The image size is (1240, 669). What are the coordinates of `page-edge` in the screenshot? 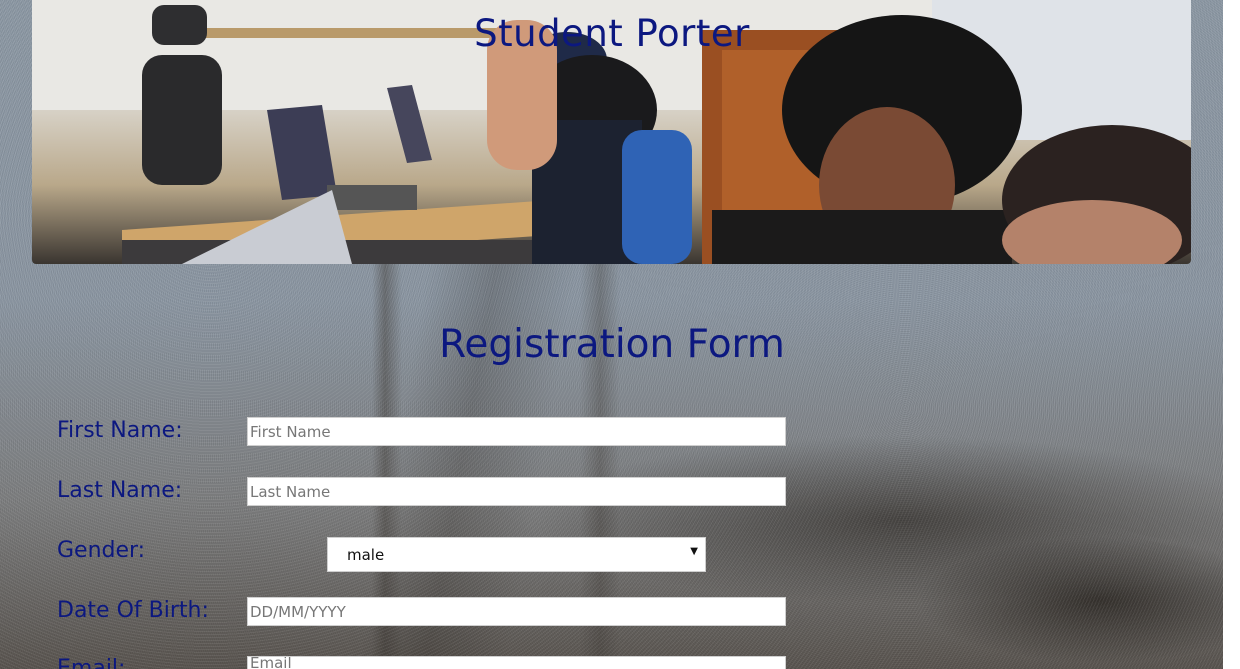 It's located at (1231, 334).